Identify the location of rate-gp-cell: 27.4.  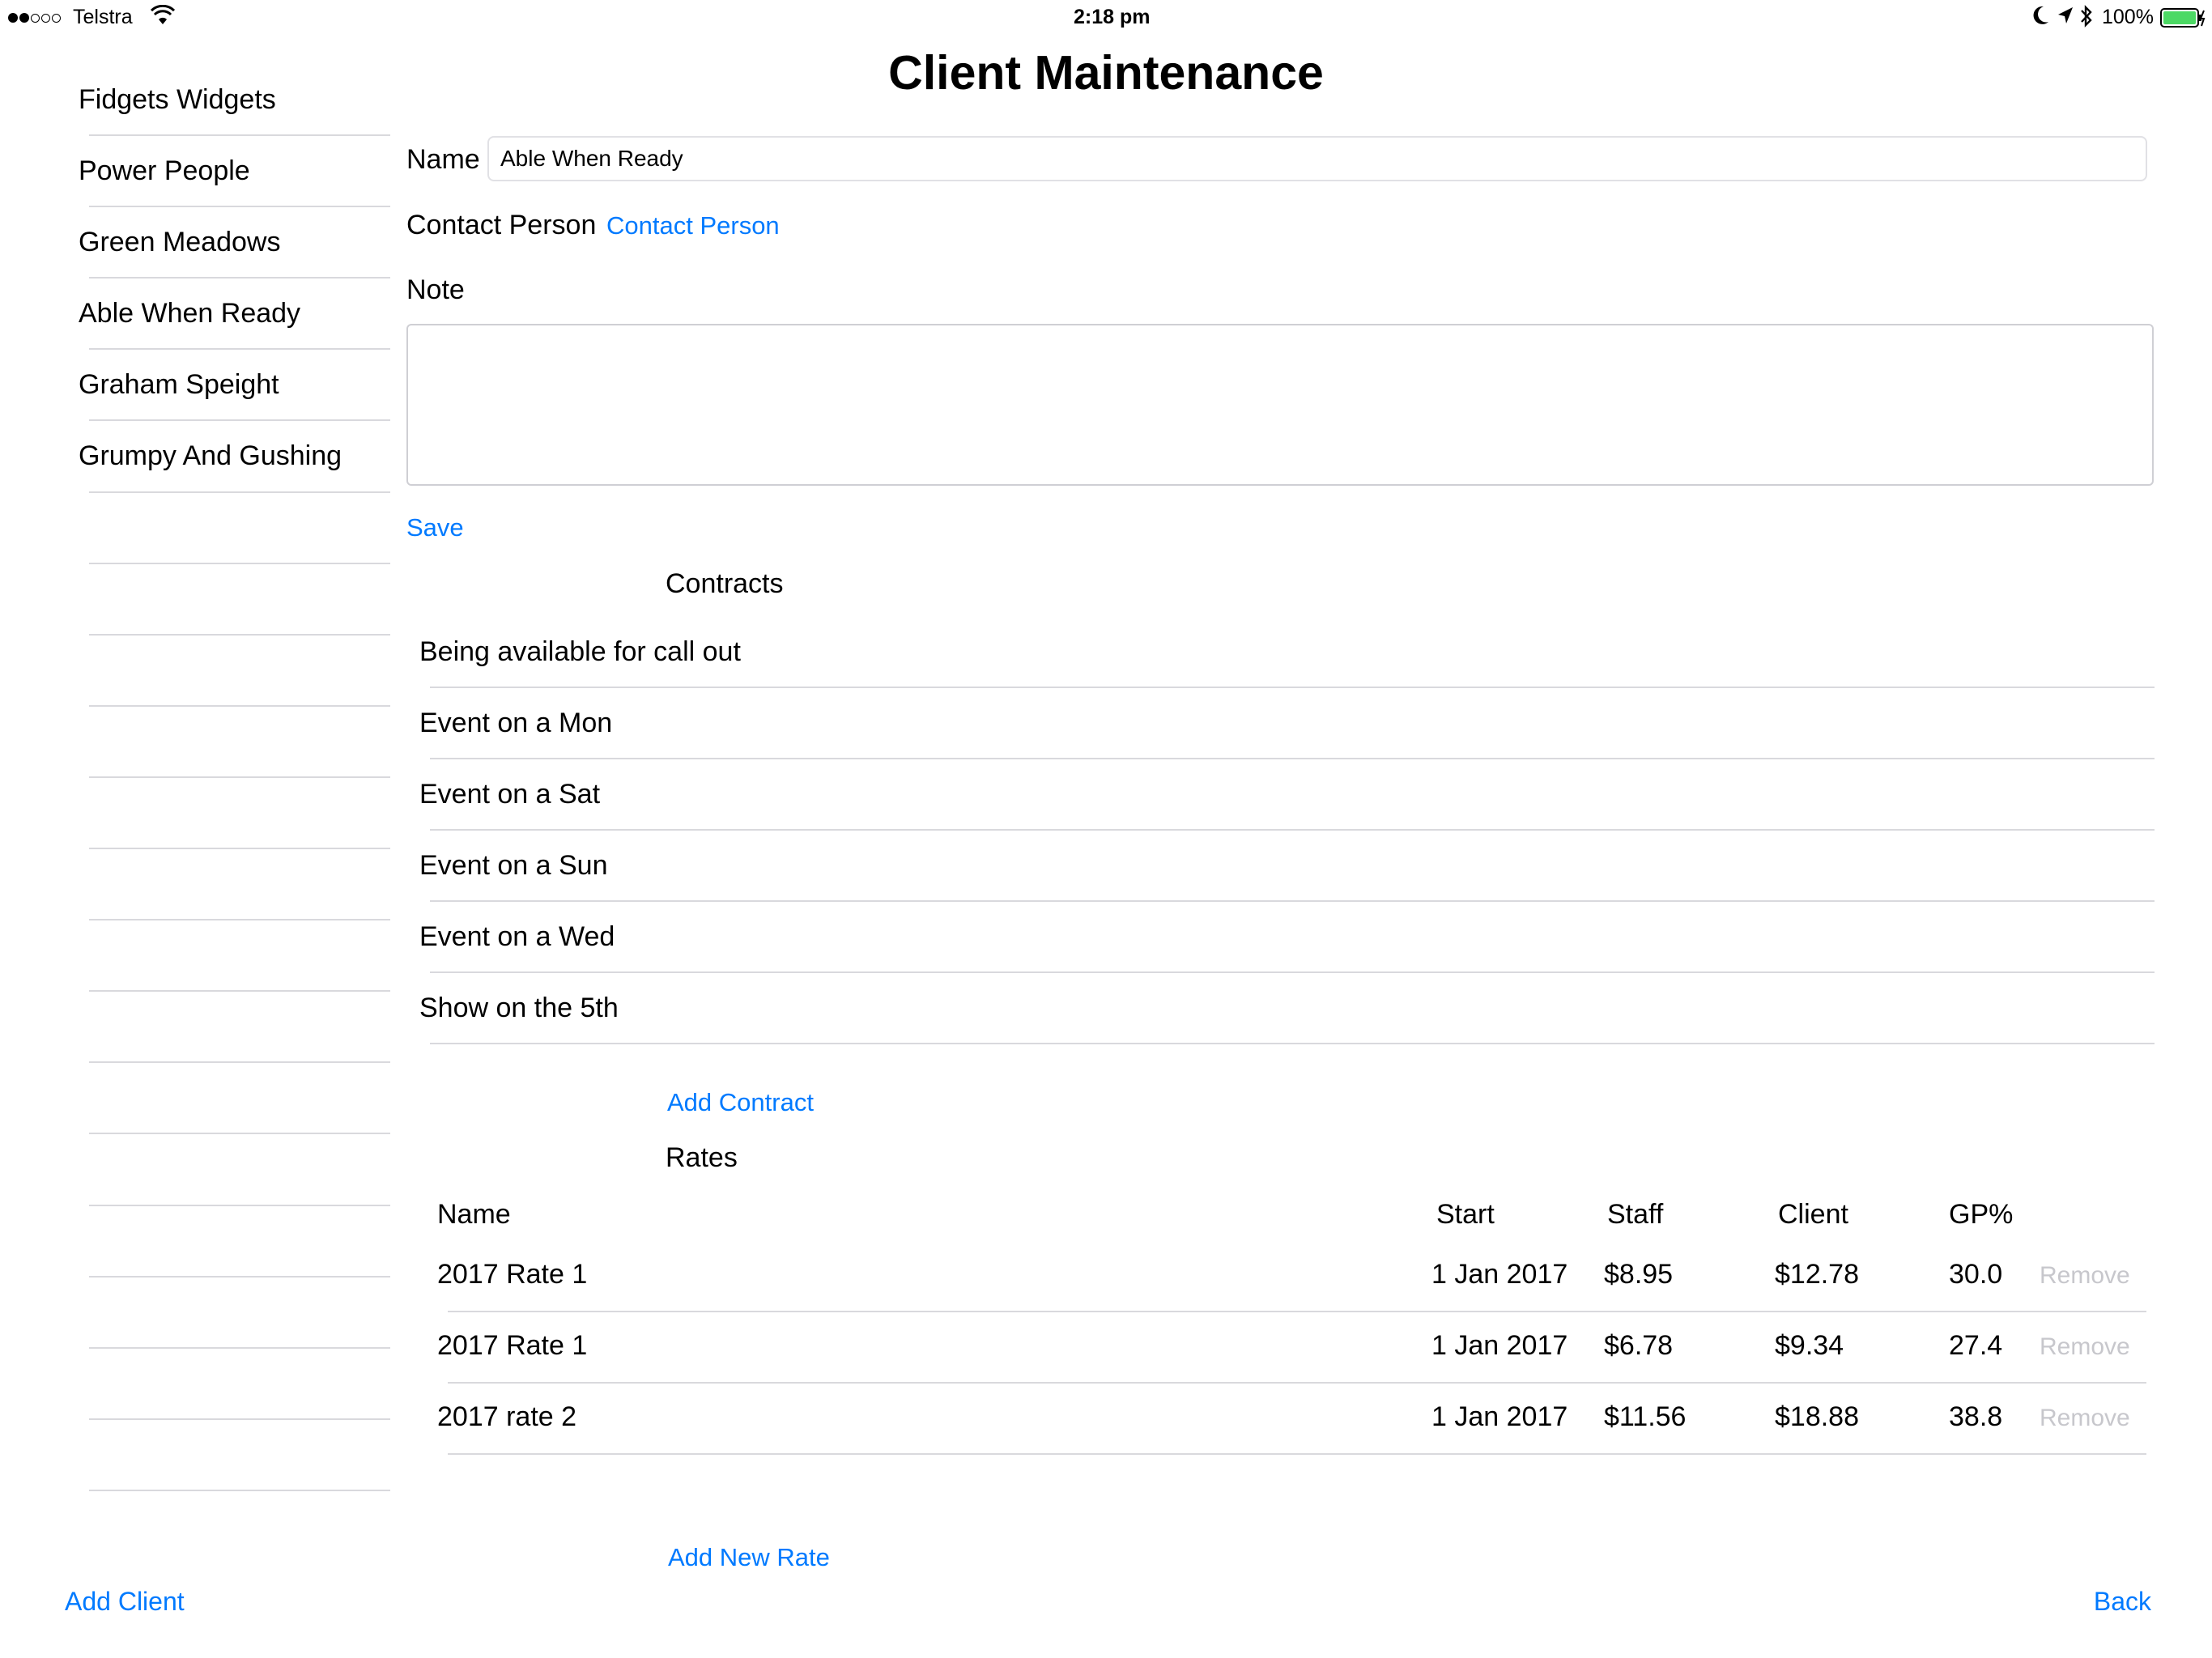
(1976, 1345).